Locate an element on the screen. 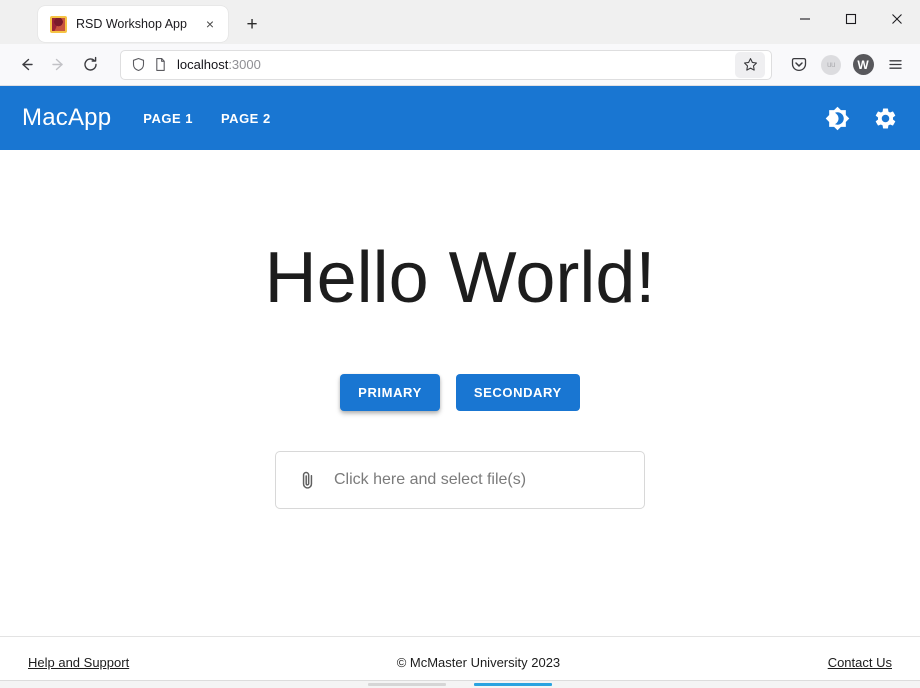 The width and height of the screenshot is (920, 688). bookmark-star-icon is located at coordinates (750, 64).